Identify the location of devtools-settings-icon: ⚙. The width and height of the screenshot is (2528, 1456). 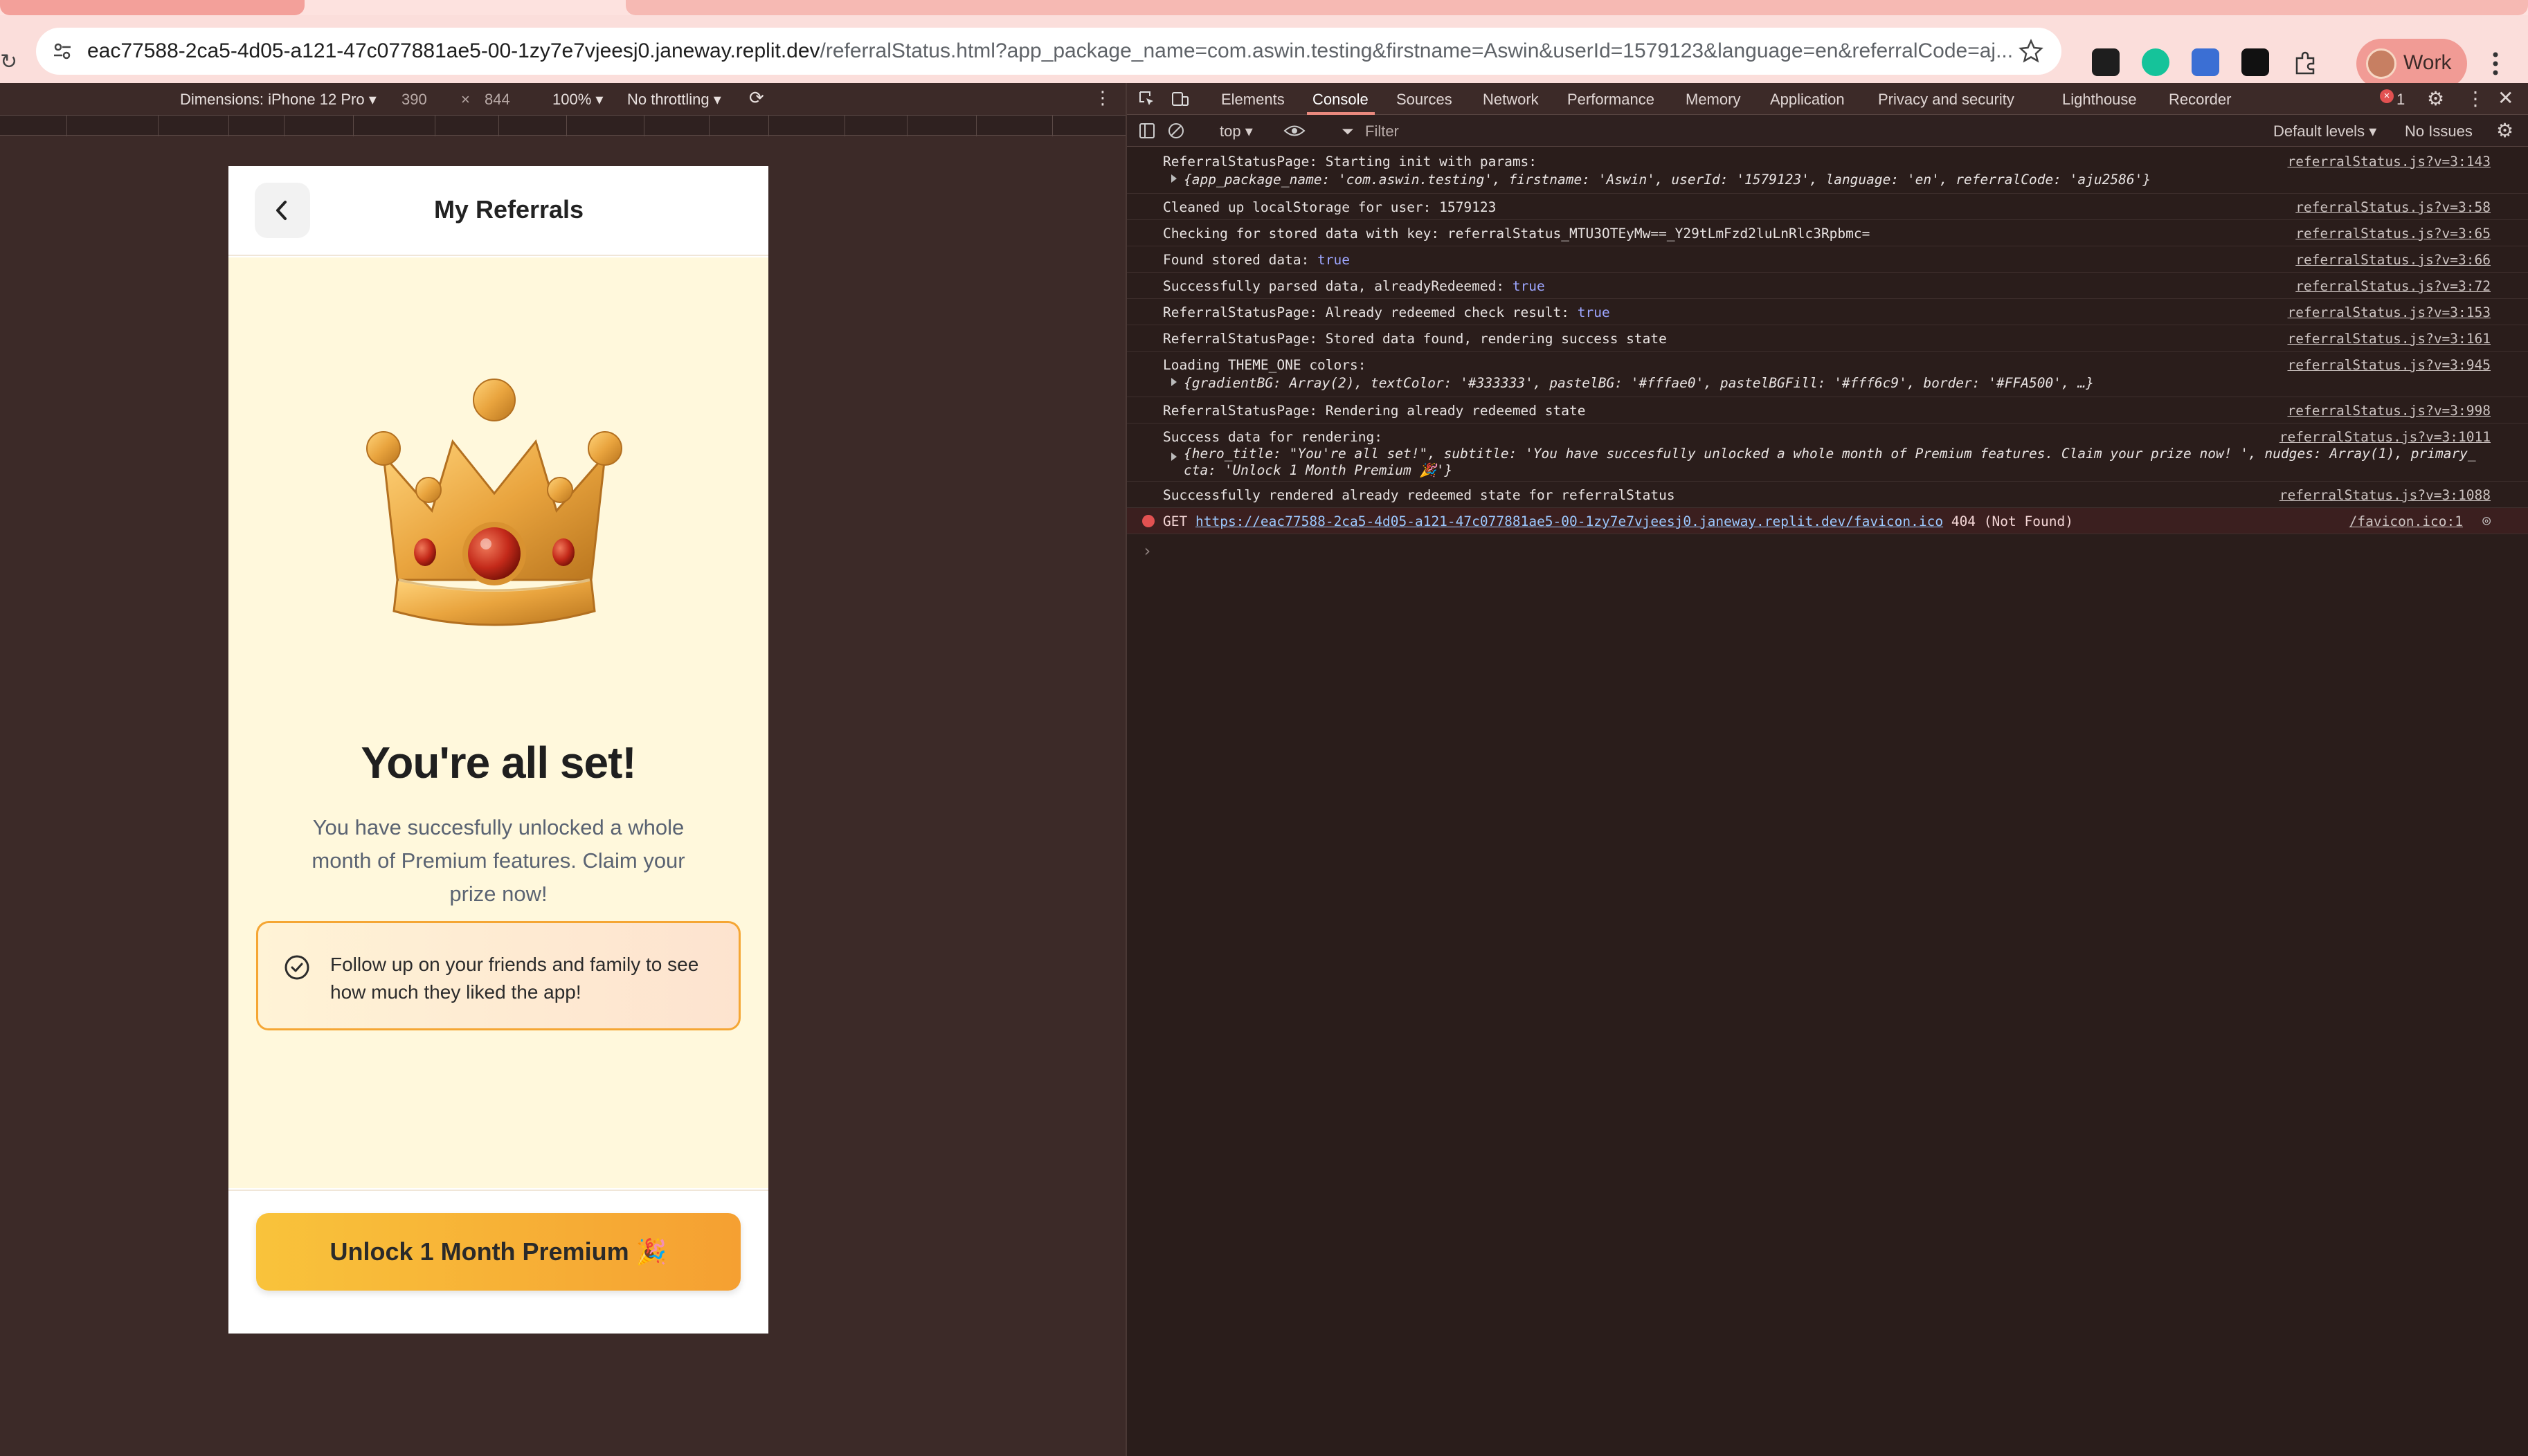
(2435, 98).